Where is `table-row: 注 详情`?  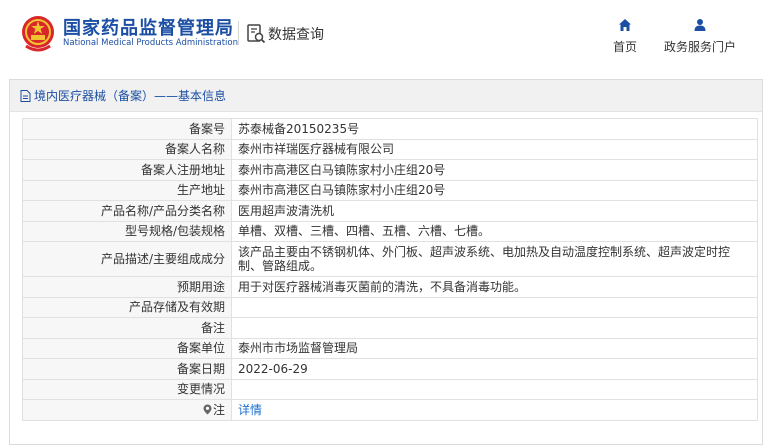
table-row: 注 详情 is located at coordinates (390, 410).